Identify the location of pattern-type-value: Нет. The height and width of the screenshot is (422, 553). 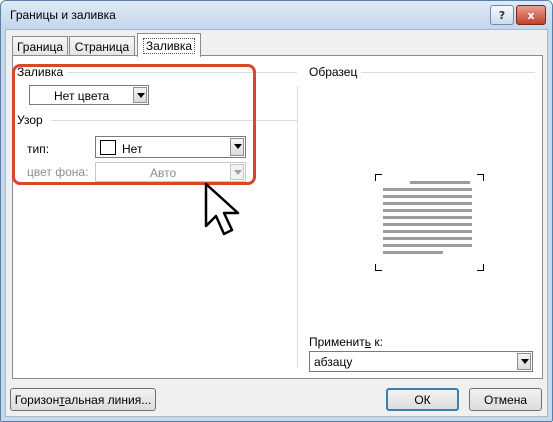
(132, 149).